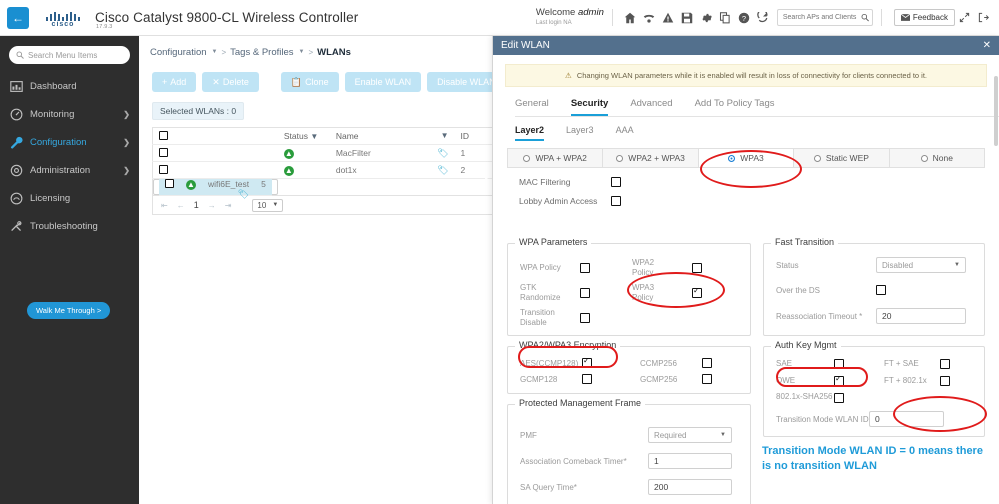 This screenshot has width=999, height=504. Describe the element at coordinates (707, 363) in the screenshot. I see `ccmp256-checkbox` at that location.